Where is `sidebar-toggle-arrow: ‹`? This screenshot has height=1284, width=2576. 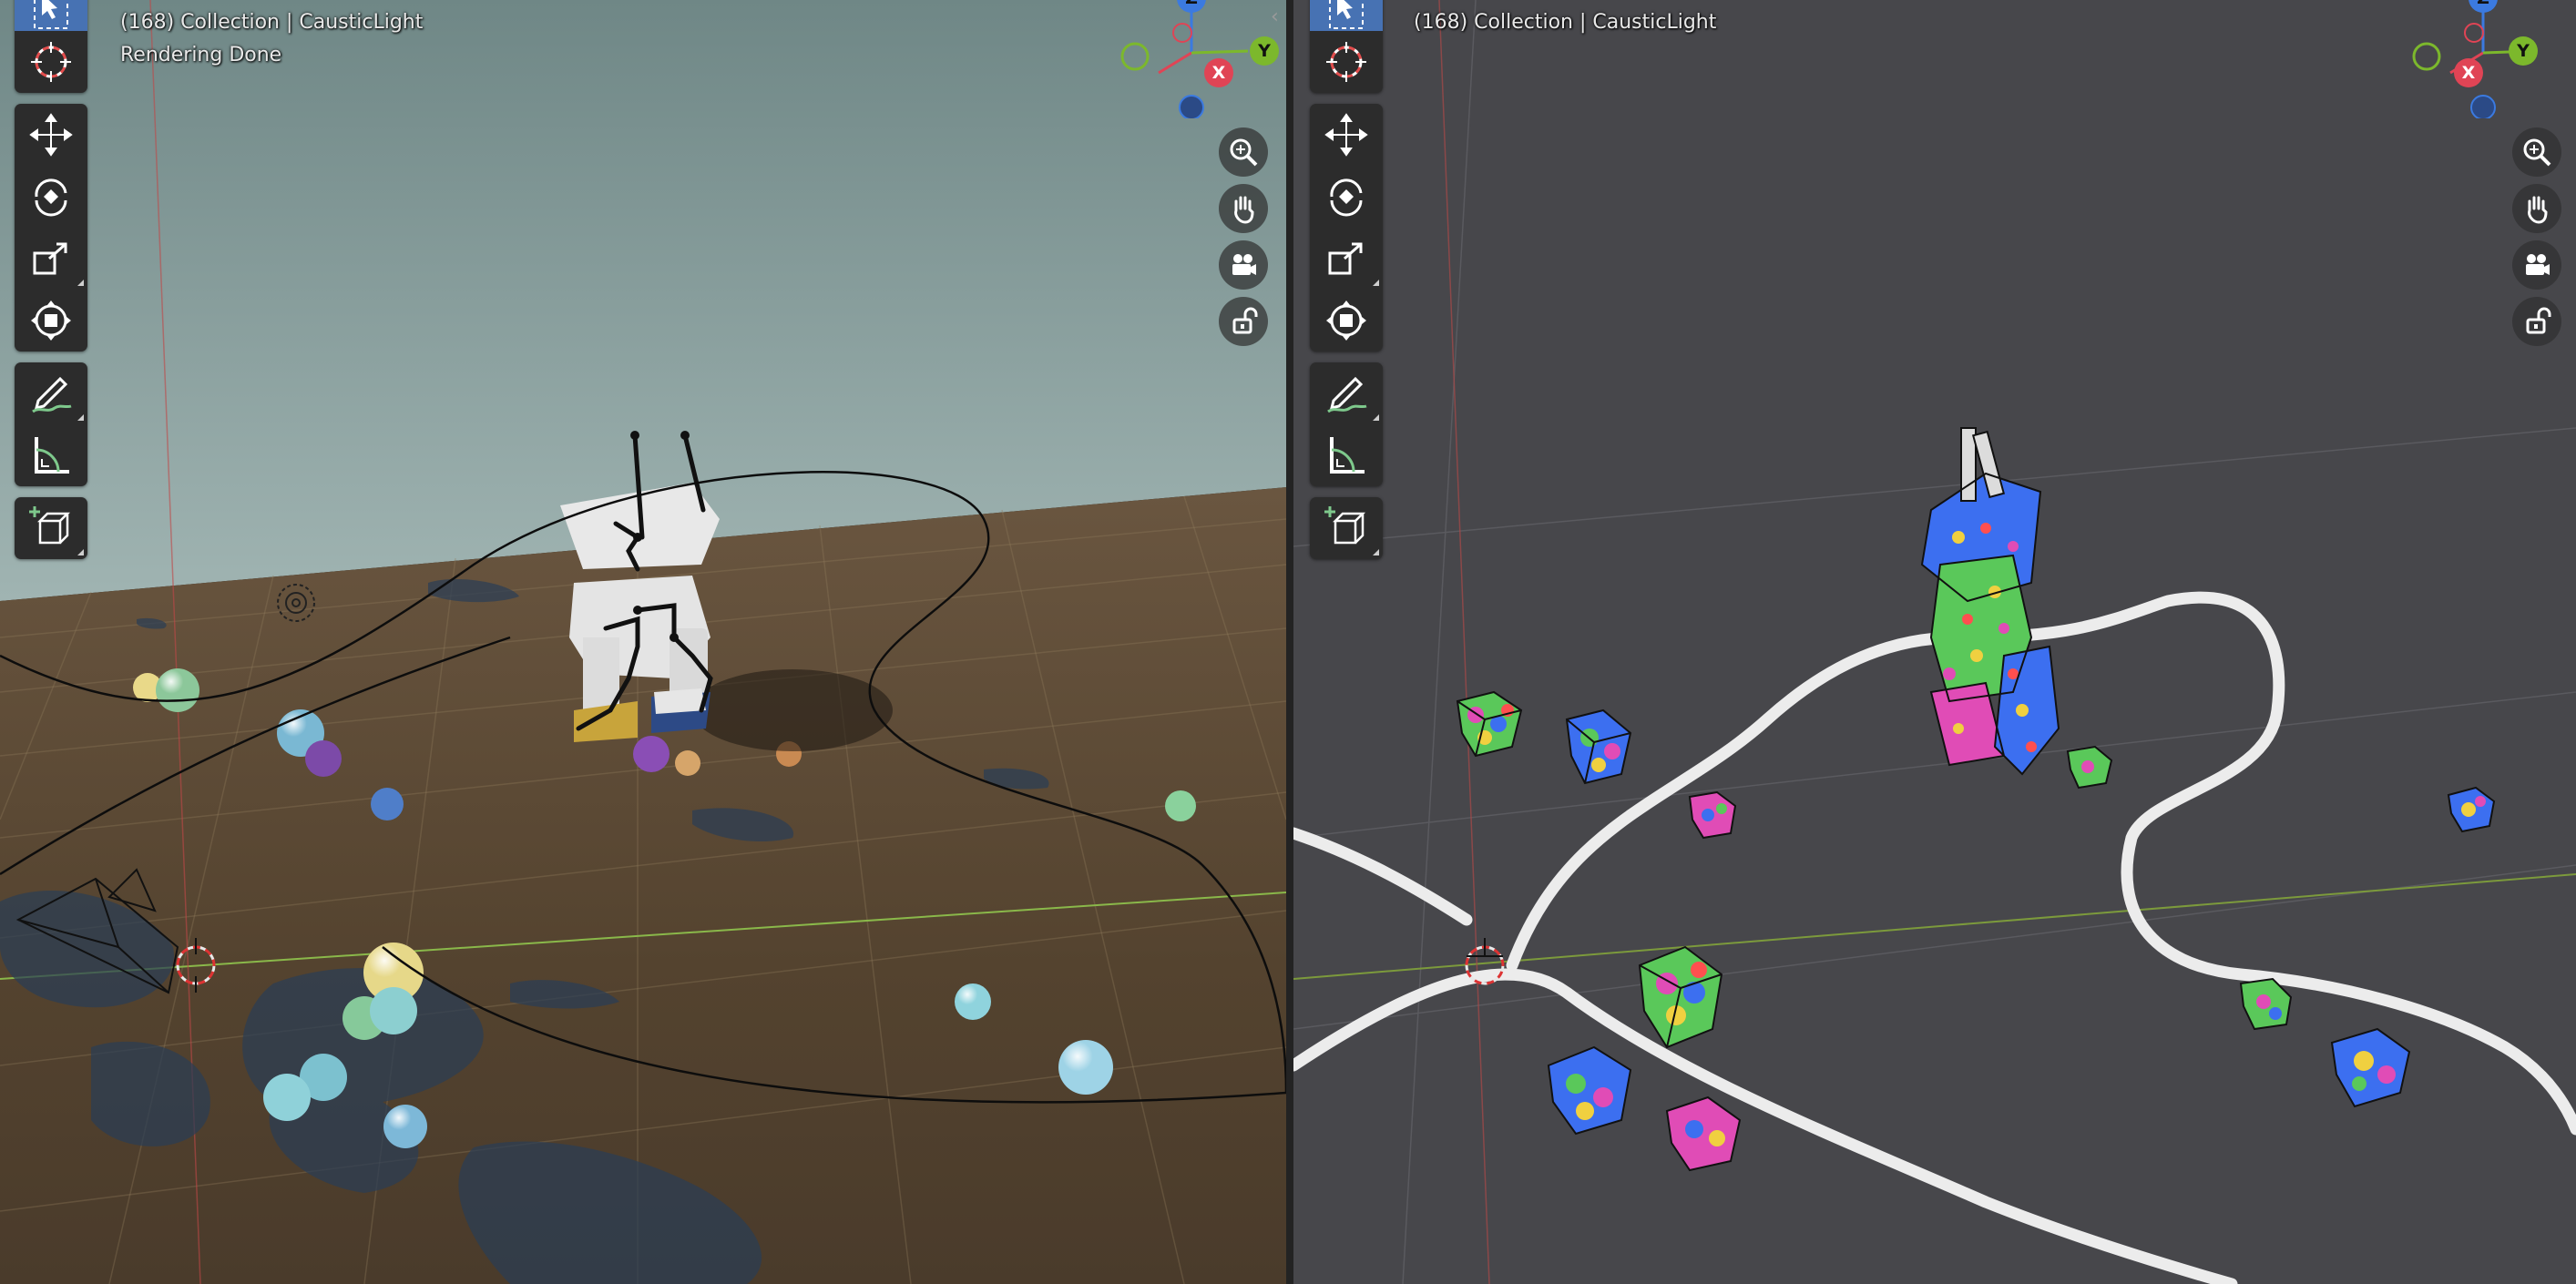 sidebar-toggle-arrow: ‹ is located at coordinates (1275, 16).